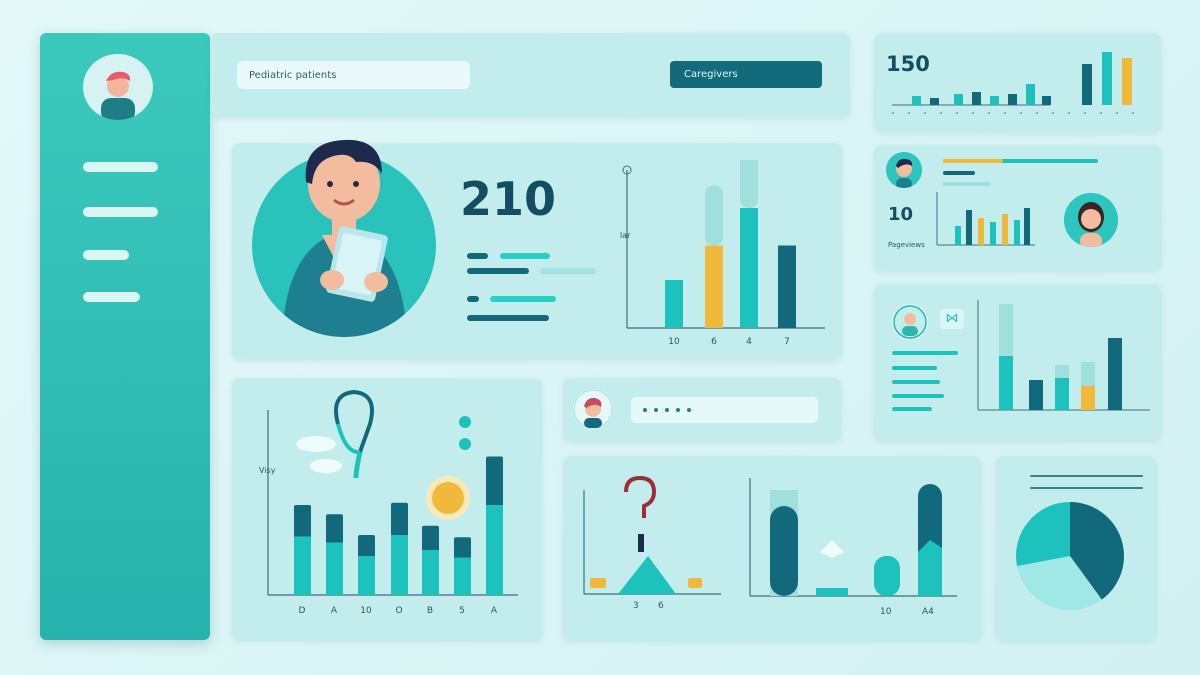 This screenshot has height=675, width=1200. I want to click on bottom-middle-bar-chart, so click(853, 537).